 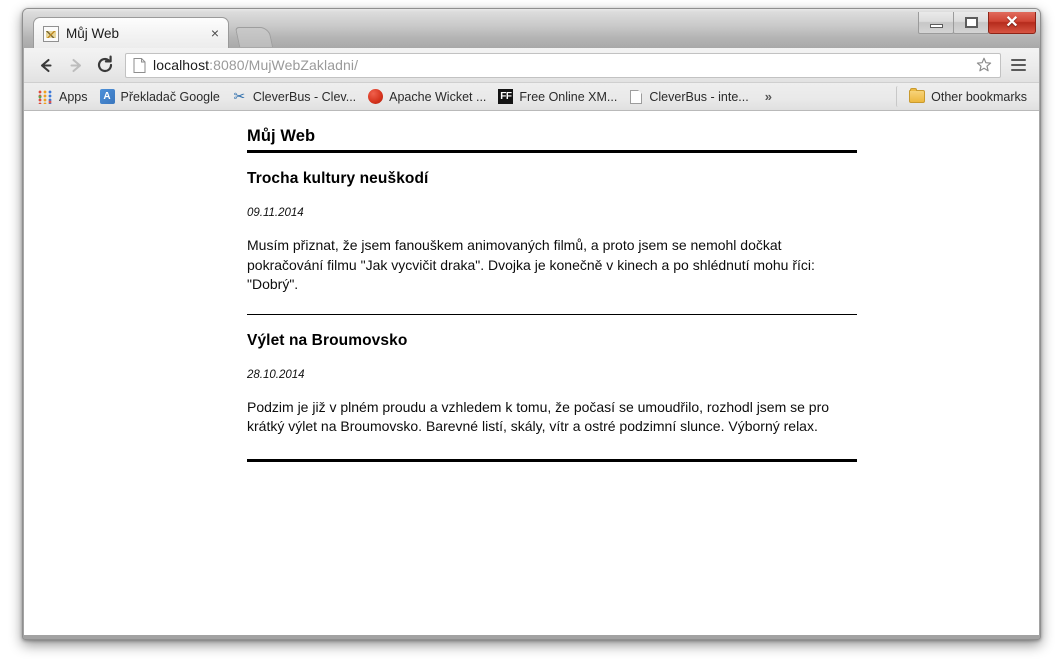 I want to click on page-title: Můj Web, so click(x=281, y=136).